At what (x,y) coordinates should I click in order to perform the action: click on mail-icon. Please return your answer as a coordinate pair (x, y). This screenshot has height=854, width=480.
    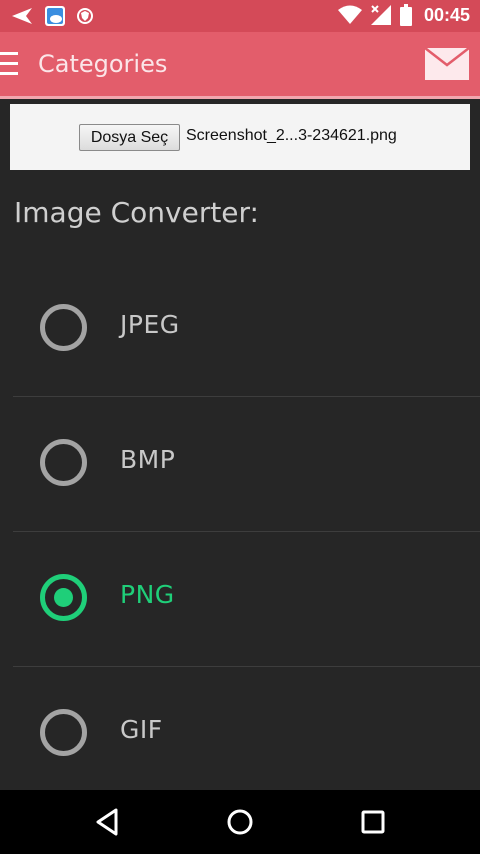
    Looking at the image, I should click on (447, 64).